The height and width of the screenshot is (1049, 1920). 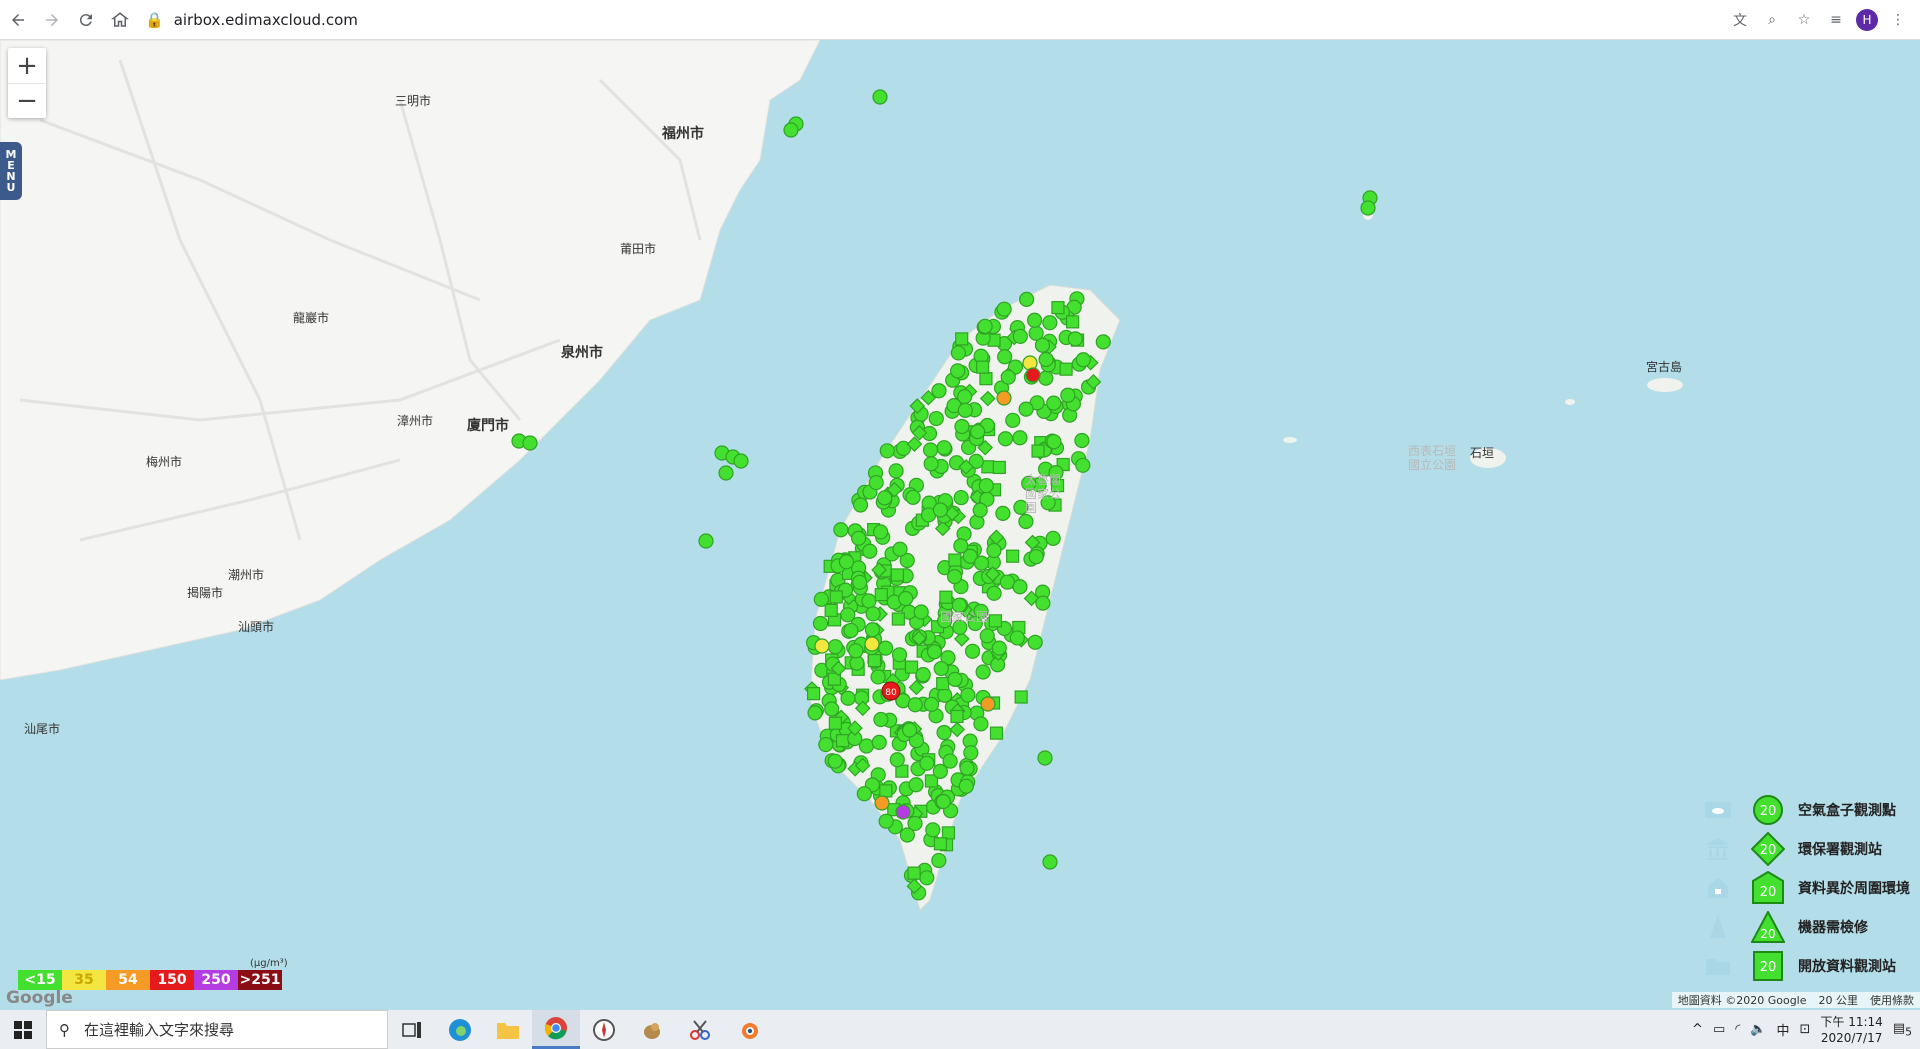 What do you see at coordinates (1892, 1000) in the screenshot?
I see `terms-link: 使用條款` at bounding box center [1892, 1000].